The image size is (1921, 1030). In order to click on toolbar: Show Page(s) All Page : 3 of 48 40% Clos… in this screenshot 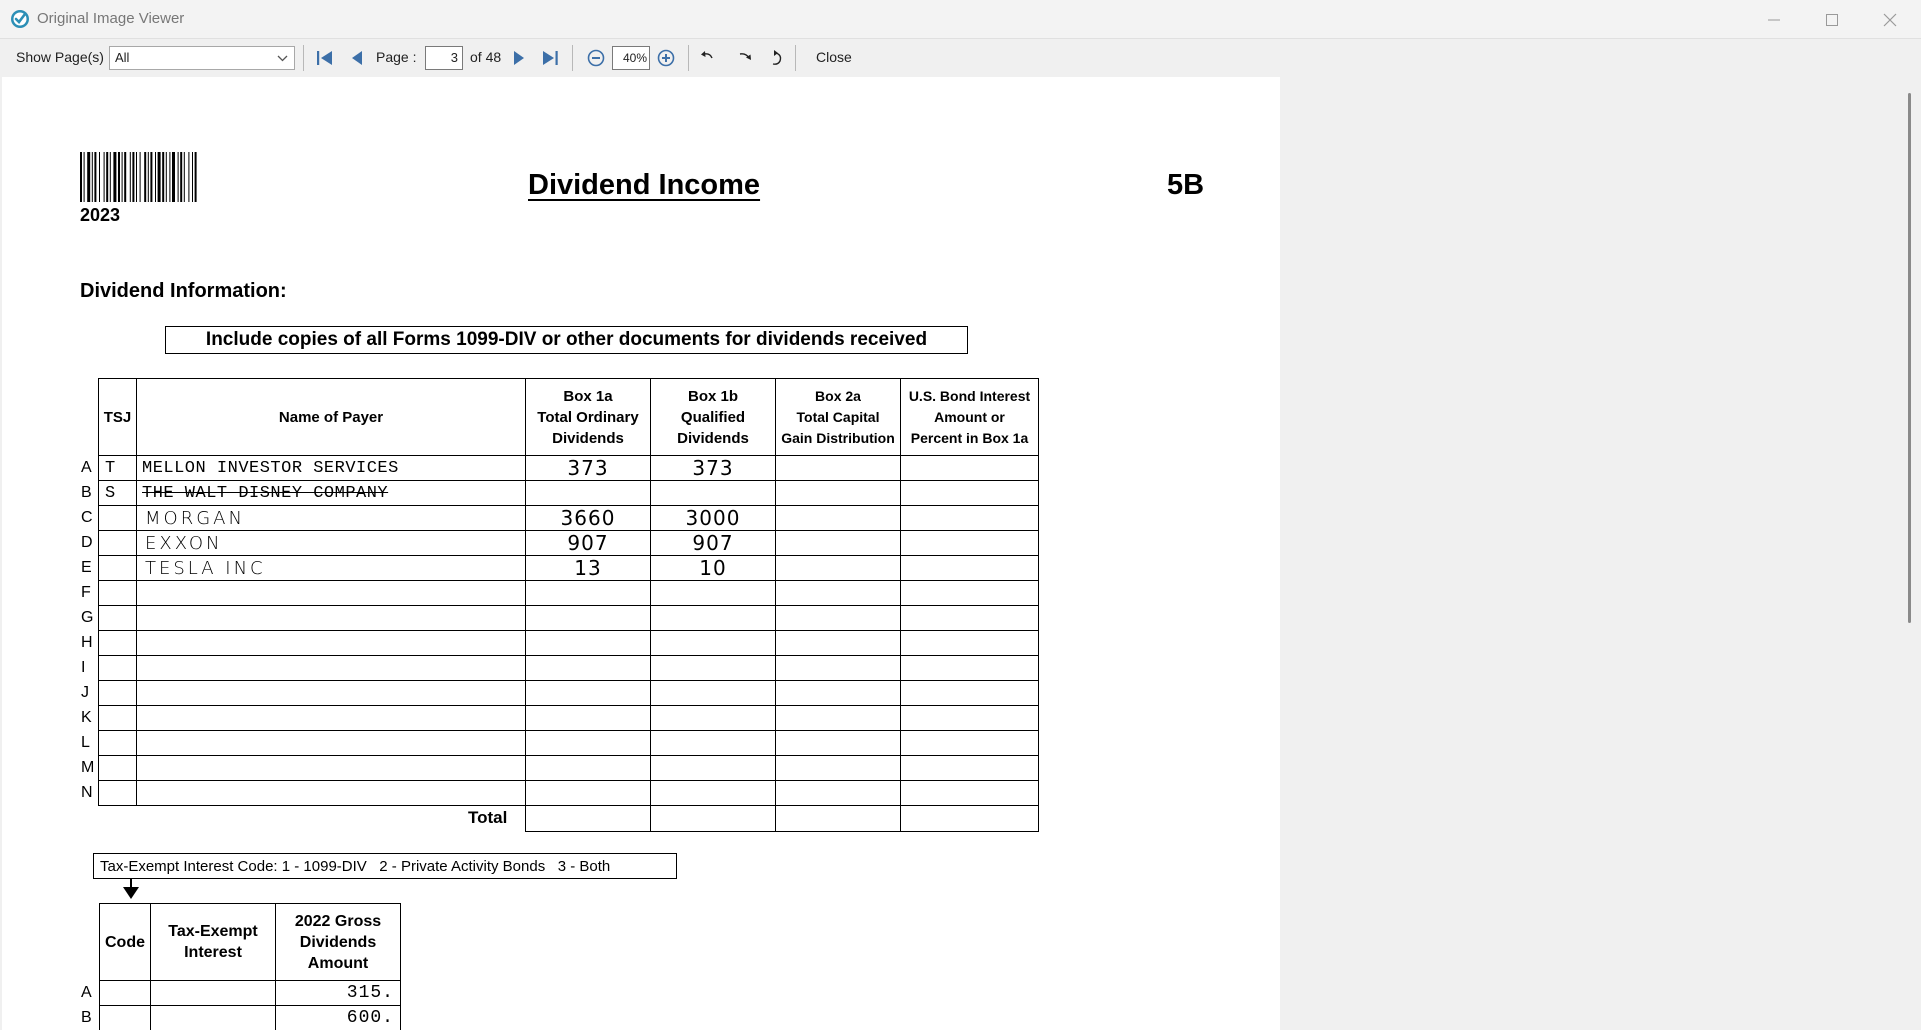, I will do `click(960, 58)`.